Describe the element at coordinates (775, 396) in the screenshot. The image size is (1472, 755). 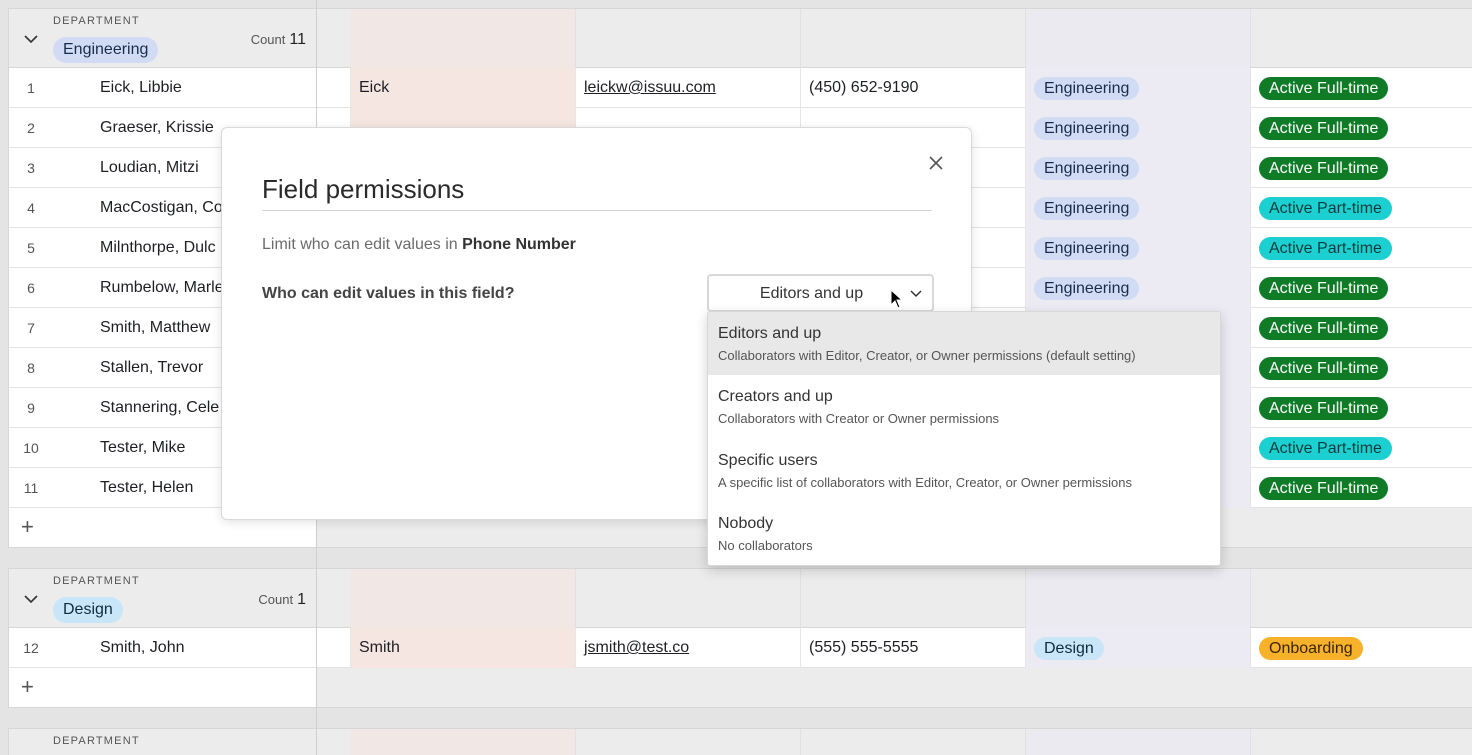
I see `option-title: Creators and up` at that location.